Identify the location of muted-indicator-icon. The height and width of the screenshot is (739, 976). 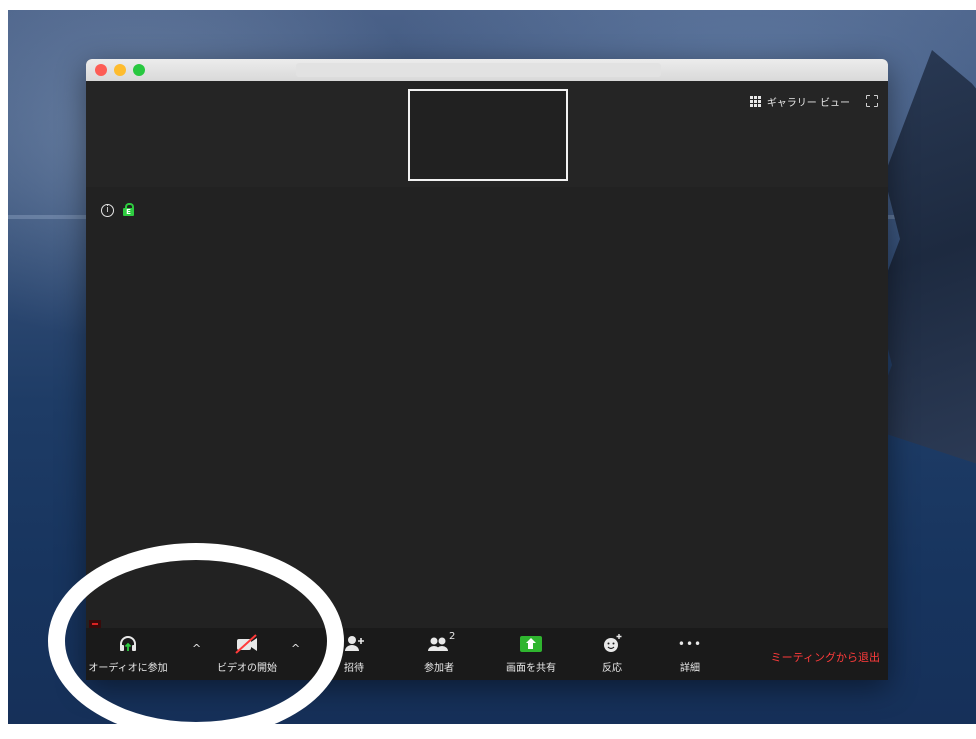
(95, 624).